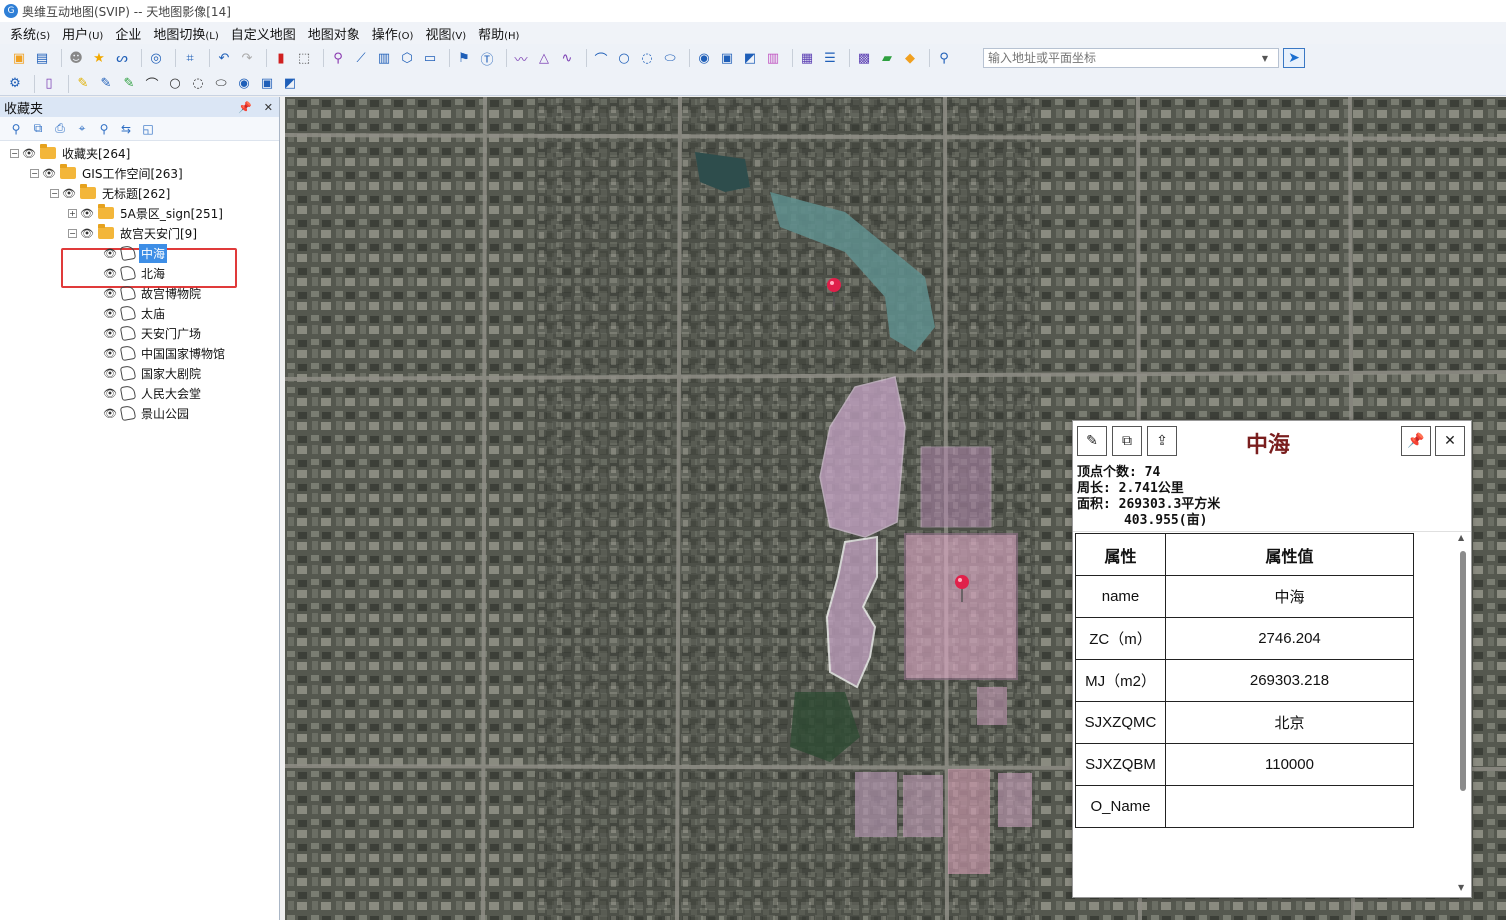 The image size is (1506, 920). I want to click on tree-node-grand-theatre: 👁 国家大剧院, so click(153, 373).